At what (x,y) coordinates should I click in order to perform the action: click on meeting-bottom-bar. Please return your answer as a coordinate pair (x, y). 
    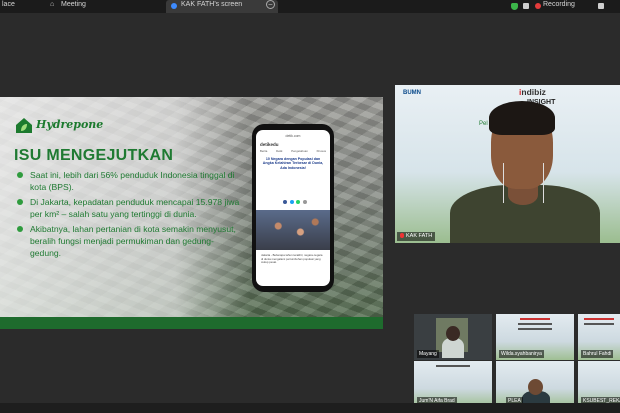
    Looking at the image, I should click on (310, 408).